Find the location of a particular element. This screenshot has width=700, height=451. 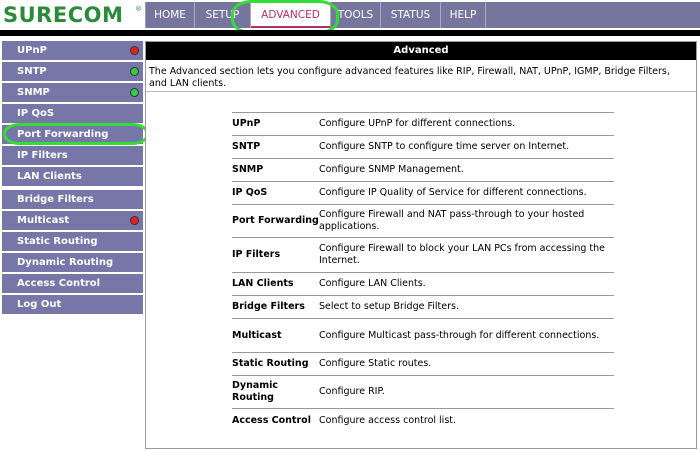

tab-help: HELP is located at coordinates (463, 15).